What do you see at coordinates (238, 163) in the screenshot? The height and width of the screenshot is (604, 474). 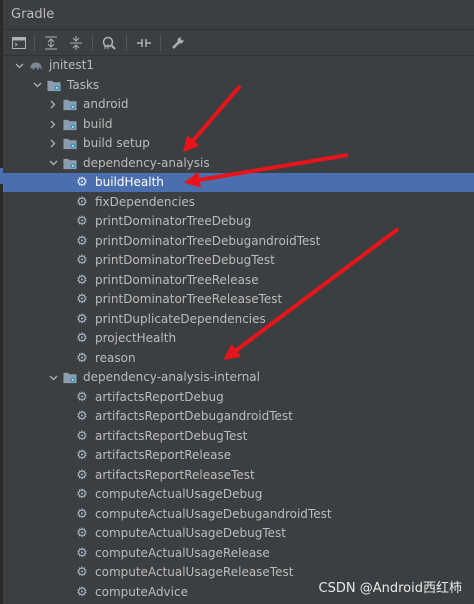 I see `tree-node-row: dependency-analysis` at bounding box center [238, 163].